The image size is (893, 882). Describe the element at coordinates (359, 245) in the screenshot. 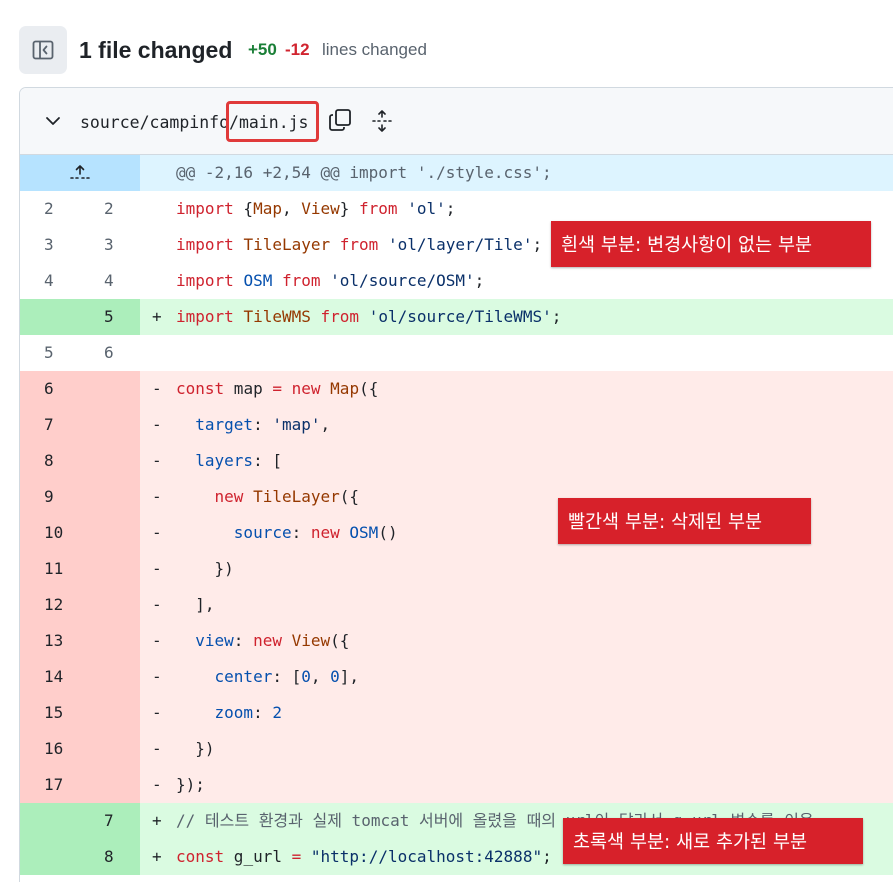

I see `code-line: import TileLayer from 'ol/layer/Tile';` at that location.